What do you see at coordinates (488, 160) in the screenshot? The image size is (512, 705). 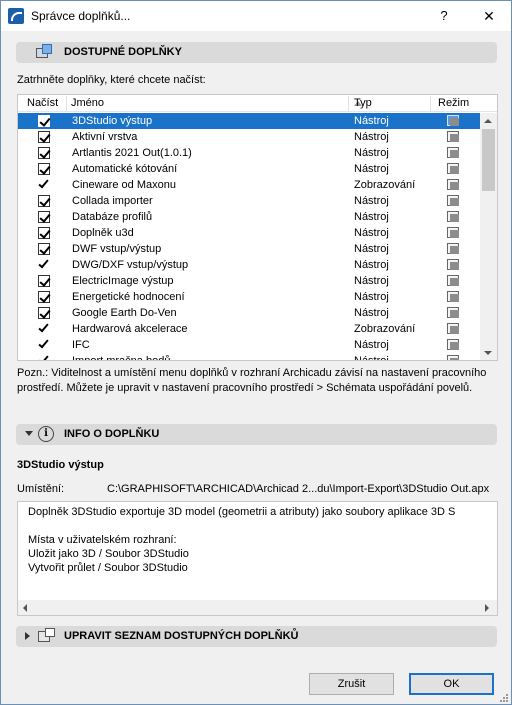 I see `scroll-thumb` at bounding box center [488, 160].